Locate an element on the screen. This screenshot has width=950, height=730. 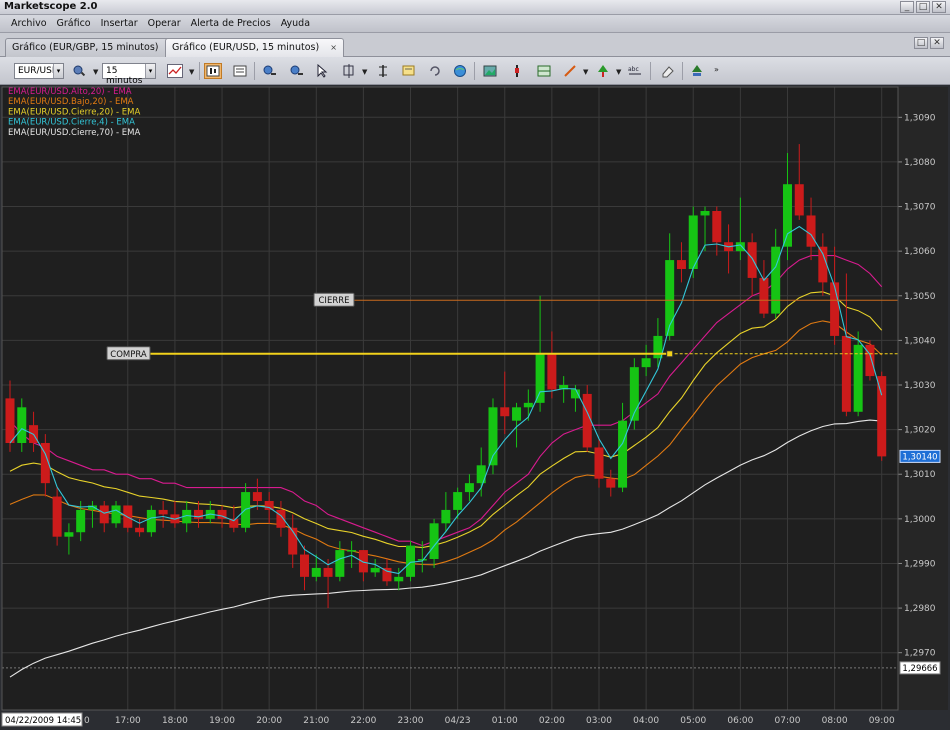
timeframe-select: 15 minutos ▾ is located at coordinates (129, 74).